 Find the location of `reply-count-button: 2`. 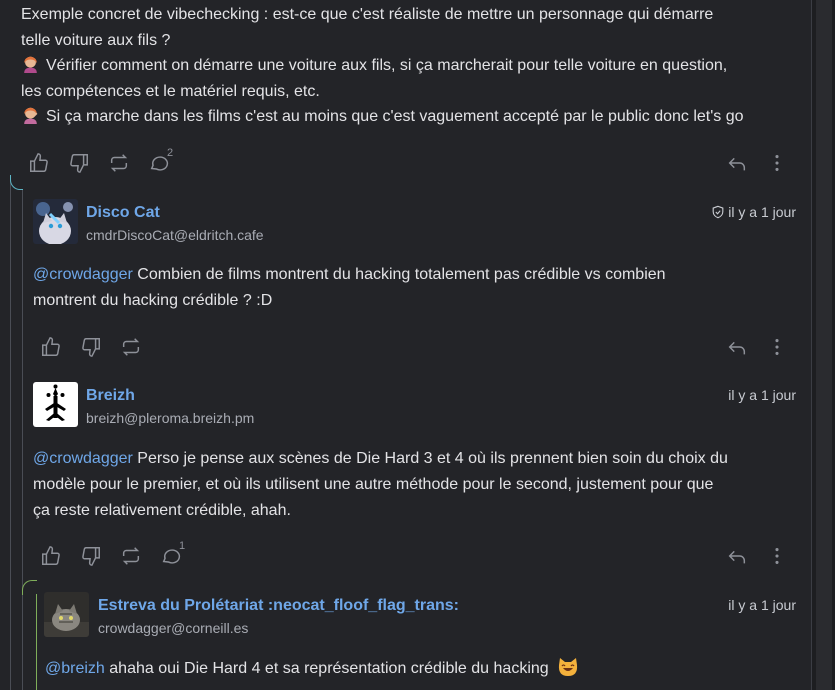

reply-count-button: 2 is located at coordinates (160, 161).